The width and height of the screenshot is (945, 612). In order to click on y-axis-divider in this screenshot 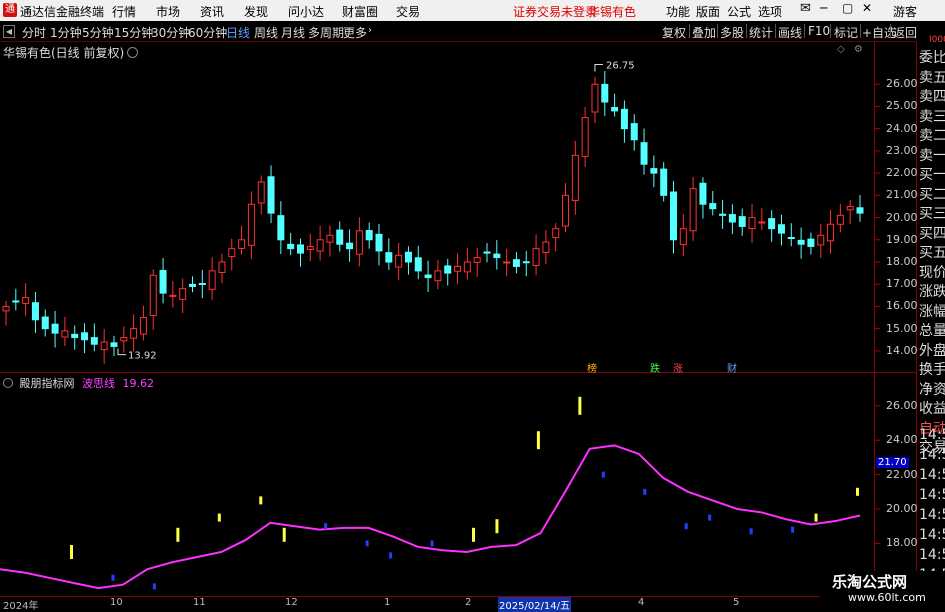, I will do `click(874, 318)`.